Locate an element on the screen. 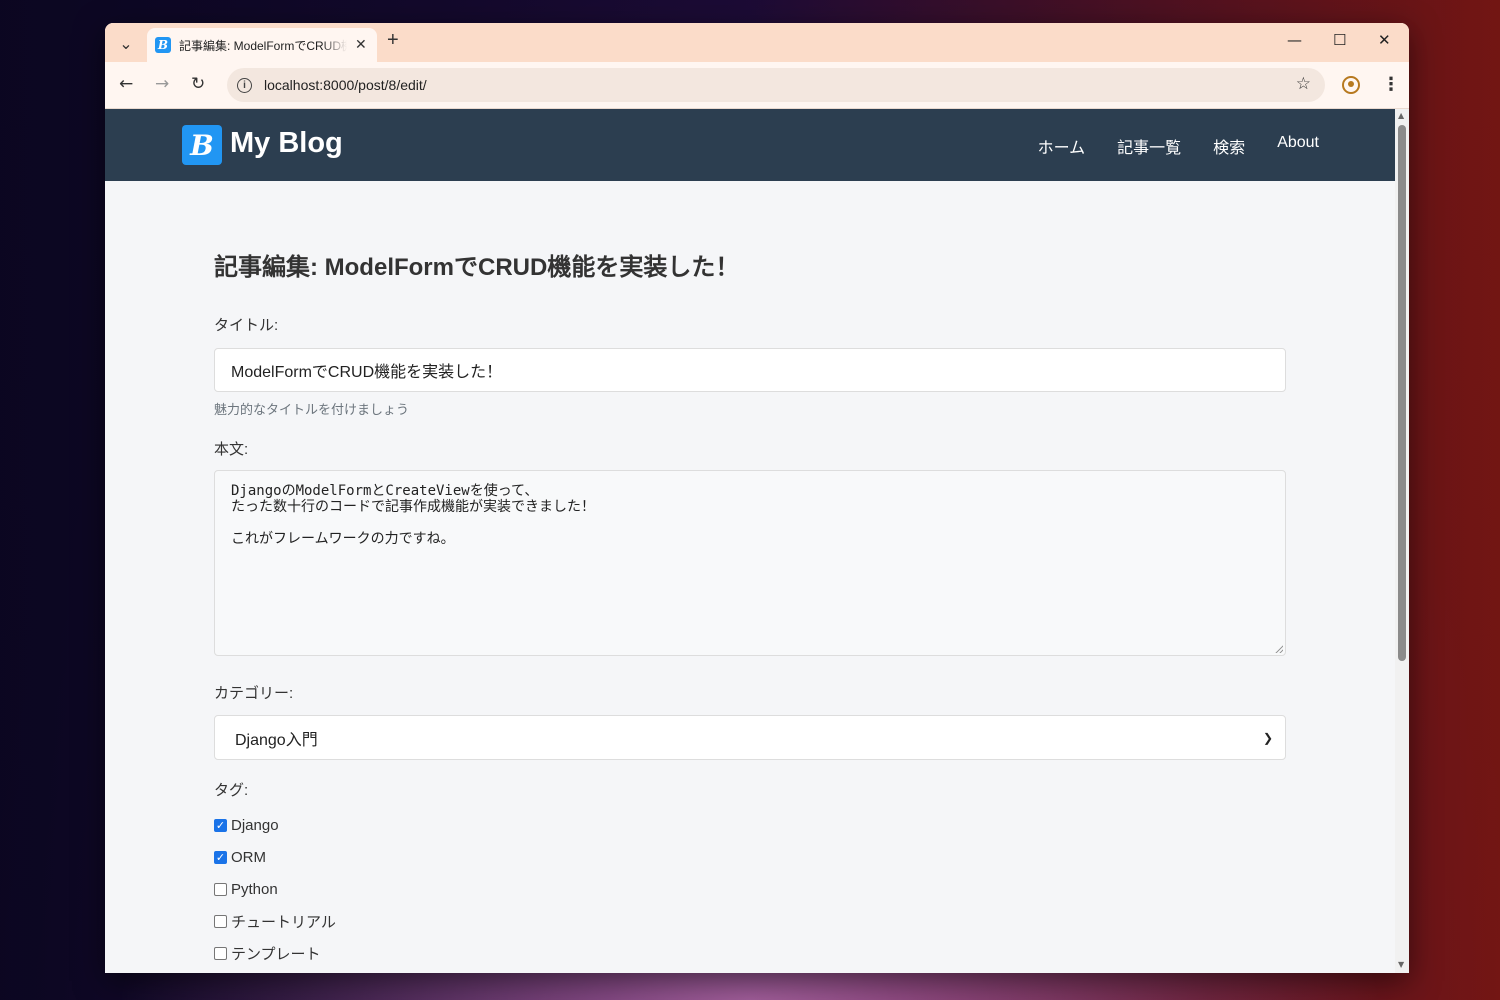  tag-option: チュートリアル is located at coordinates (750, 921).